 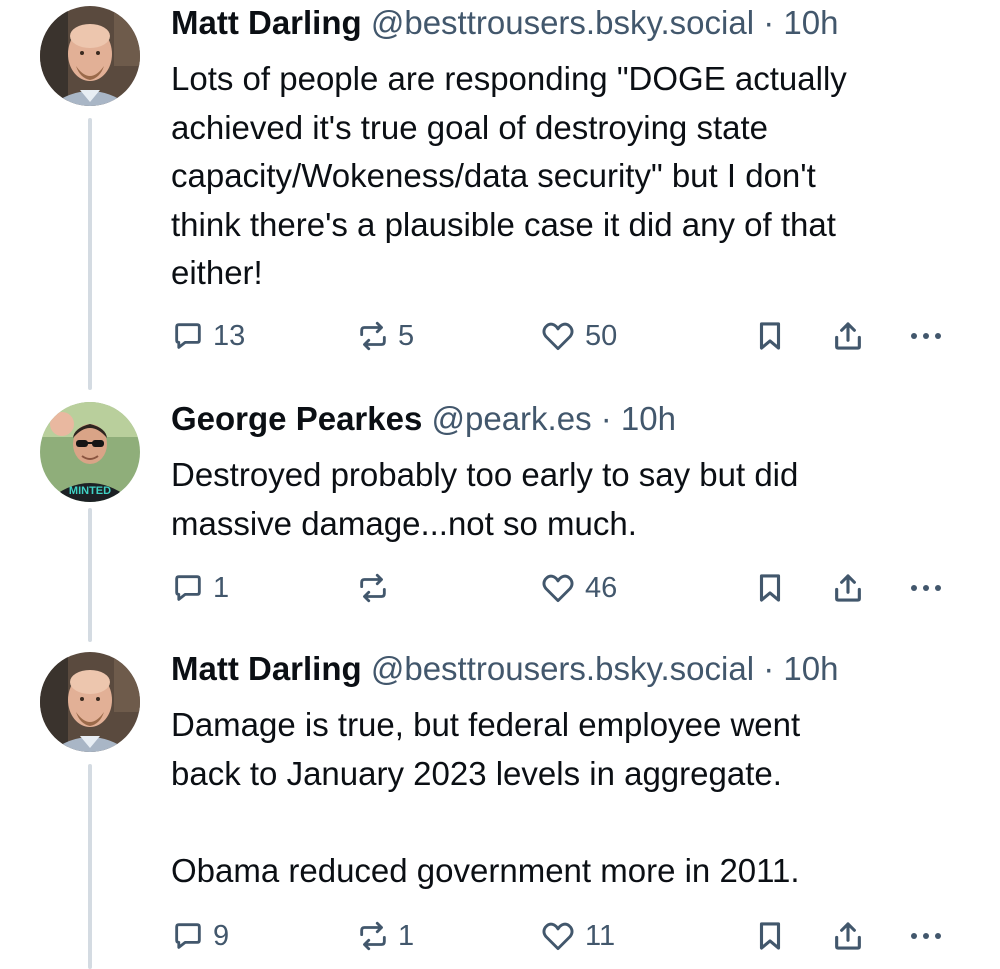 What do you see at coordinates (600, 935) in the screenshot?
I see `like-count: 11` at bounding box center [600, 935].